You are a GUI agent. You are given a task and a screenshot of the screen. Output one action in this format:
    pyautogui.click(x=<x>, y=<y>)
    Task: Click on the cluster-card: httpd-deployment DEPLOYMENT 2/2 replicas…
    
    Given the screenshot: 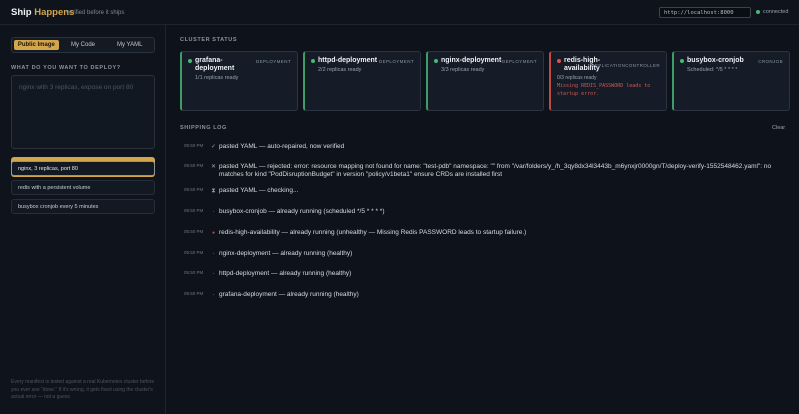 What is the action you would take?
    pyautogui.click(x=362, y=81)
    